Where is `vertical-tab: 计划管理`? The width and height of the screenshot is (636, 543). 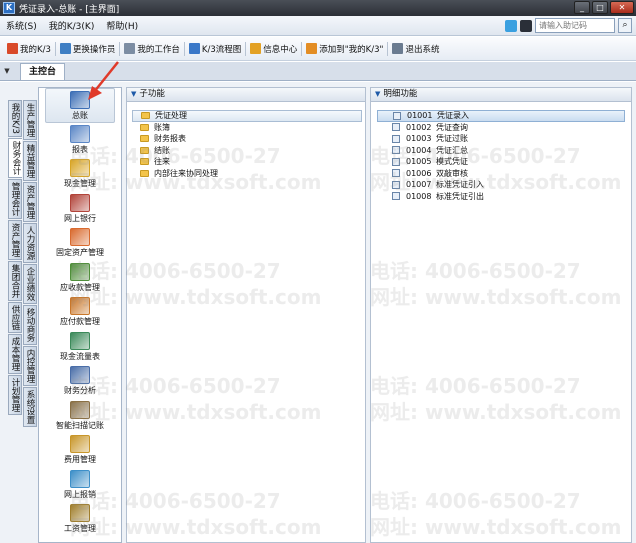 vertical-tab: 计划管理 is located at coordinates (15, 395).